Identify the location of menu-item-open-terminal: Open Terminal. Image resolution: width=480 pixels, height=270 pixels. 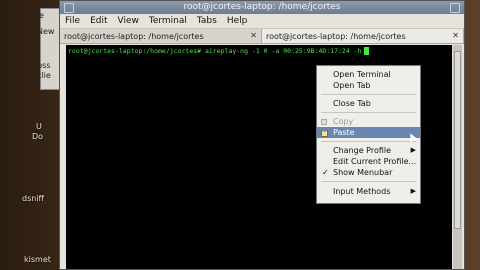
(368, 74).